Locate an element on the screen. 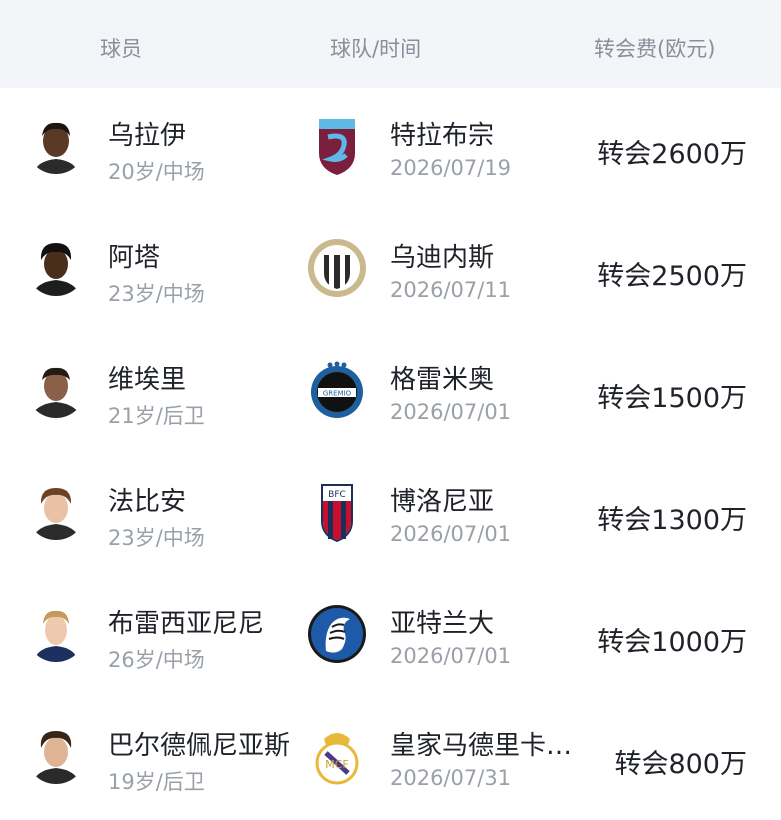  bologna-logo-icon: BFC is located at coordinates (337, 512).